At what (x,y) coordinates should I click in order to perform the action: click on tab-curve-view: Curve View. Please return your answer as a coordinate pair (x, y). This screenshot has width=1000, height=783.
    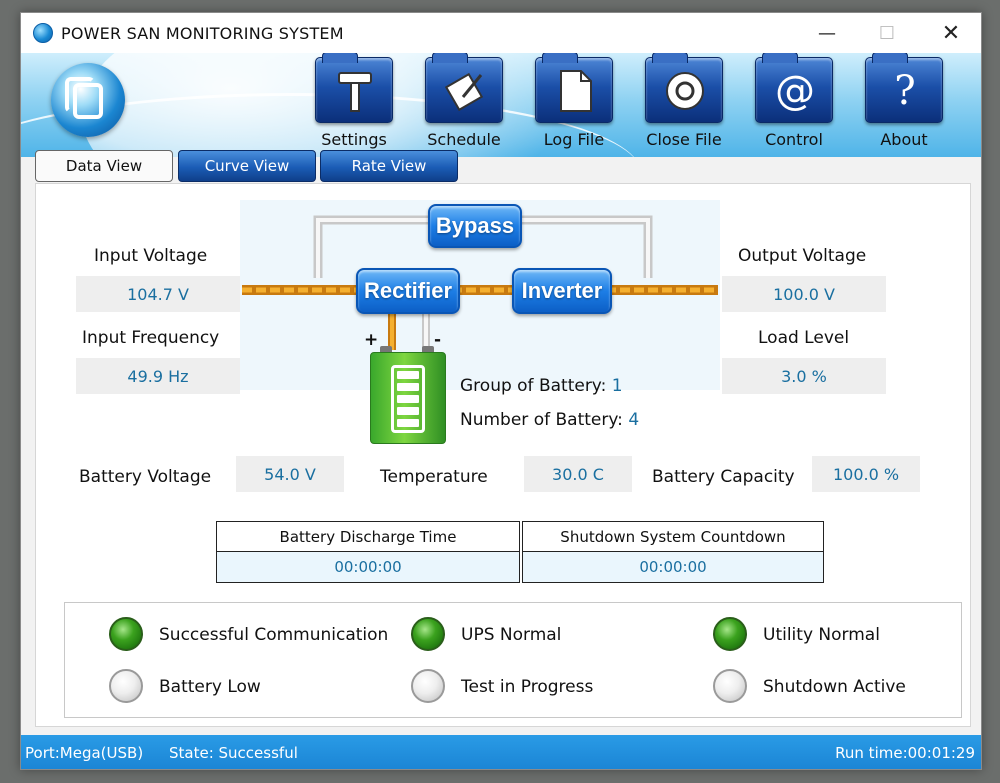
    Looking at the image, I should click on (247, 166).